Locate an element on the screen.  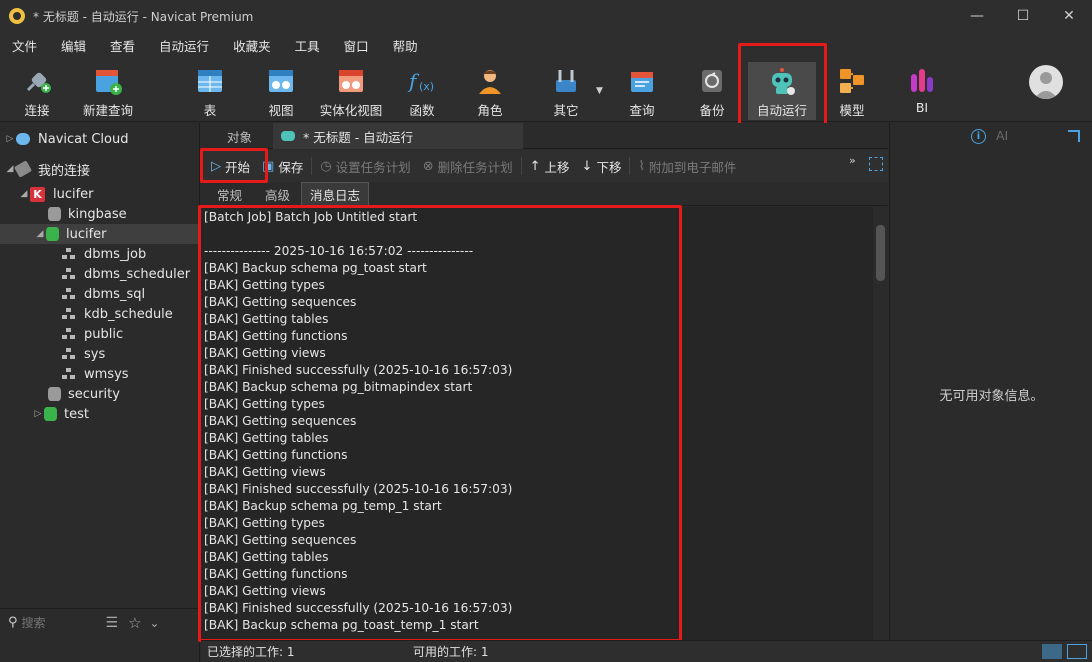
subtab-message-log: 消息日志 is located at coordinates (335, 194).